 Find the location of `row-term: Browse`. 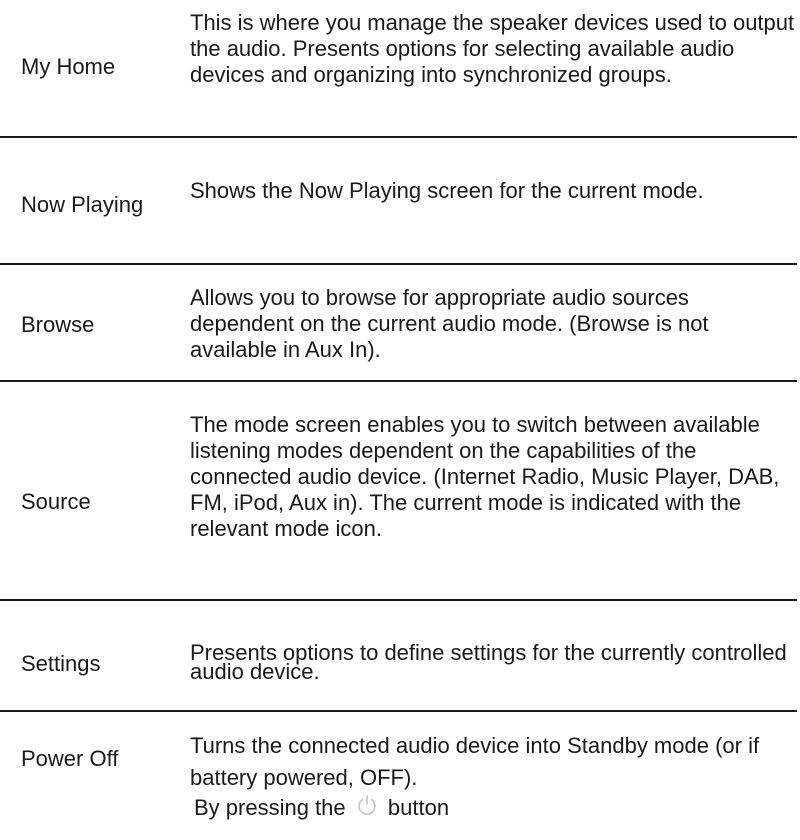

row-term: Browse is located at coordinates (58, 324).